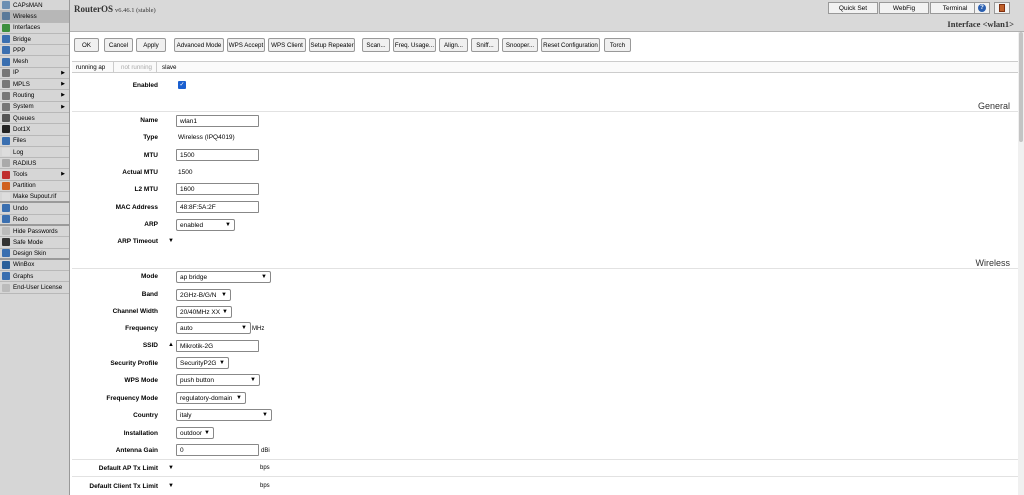 The height and width of the screenshot is (495, 1024). Describe the element at coordinates (6, 185) in the screenshot. I see `partition-icon` at that location.